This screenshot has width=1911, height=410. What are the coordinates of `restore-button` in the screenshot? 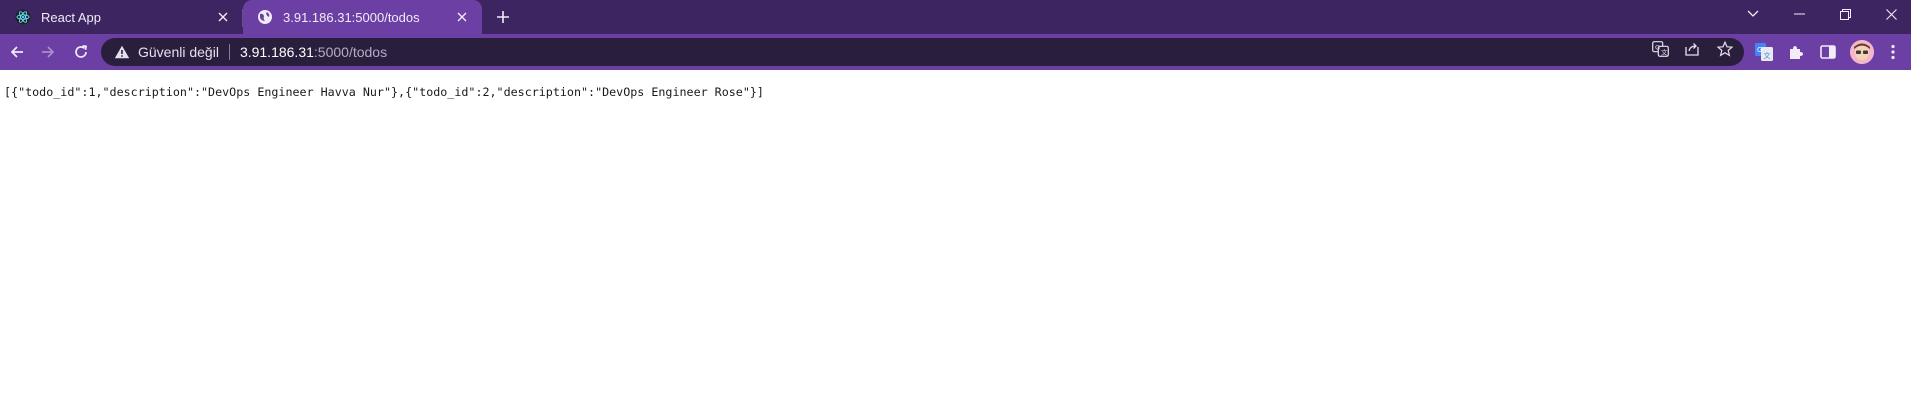 It's located at (1845, 14).